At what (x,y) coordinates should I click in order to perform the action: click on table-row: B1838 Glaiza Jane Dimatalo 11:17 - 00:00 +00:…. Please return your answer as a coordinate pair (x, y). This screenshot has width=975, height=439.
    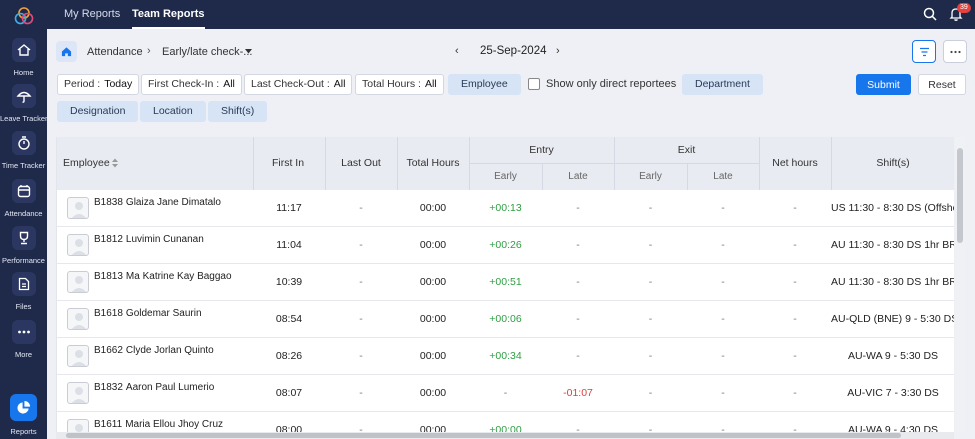
    Looking at the image, I should click on (505, 208).